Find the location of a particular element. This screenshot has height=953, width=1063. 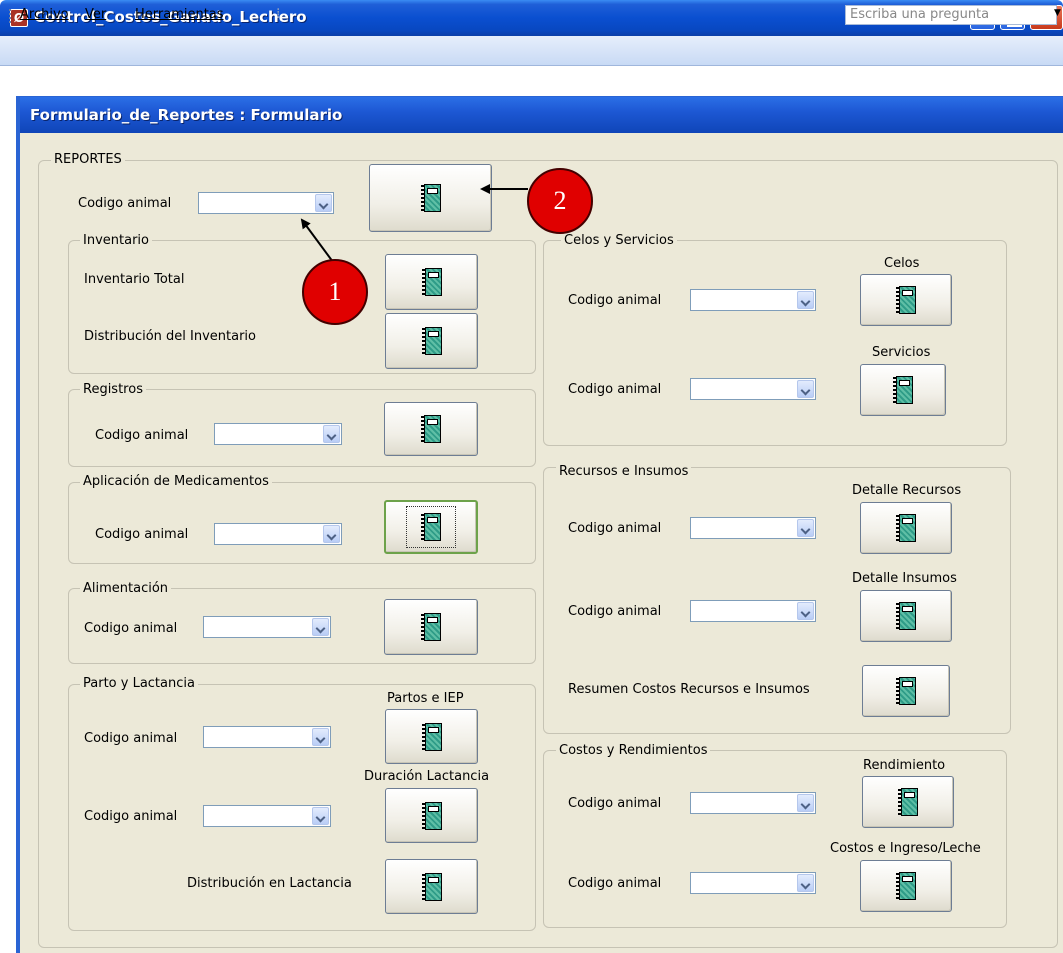

annotation-callout-2: 2 is located at coordinates (560, 201).